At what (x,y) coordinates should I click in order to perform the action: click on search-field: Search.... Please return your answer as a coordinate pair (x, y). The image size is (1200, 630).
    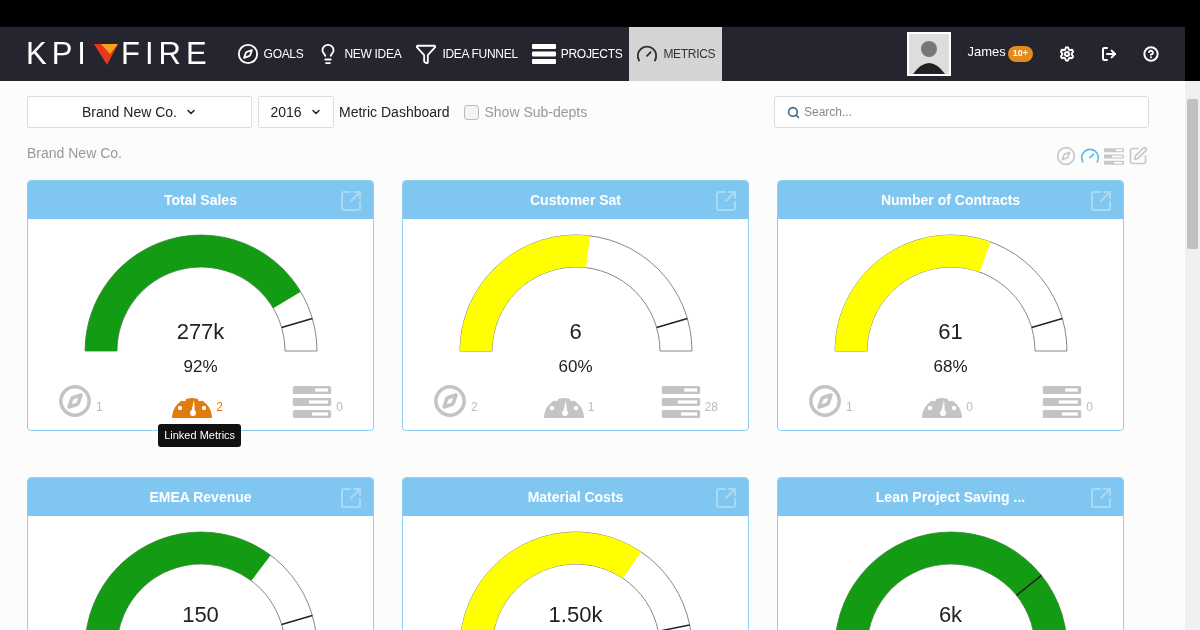
    Looking at the image, I should click on (961, 112).